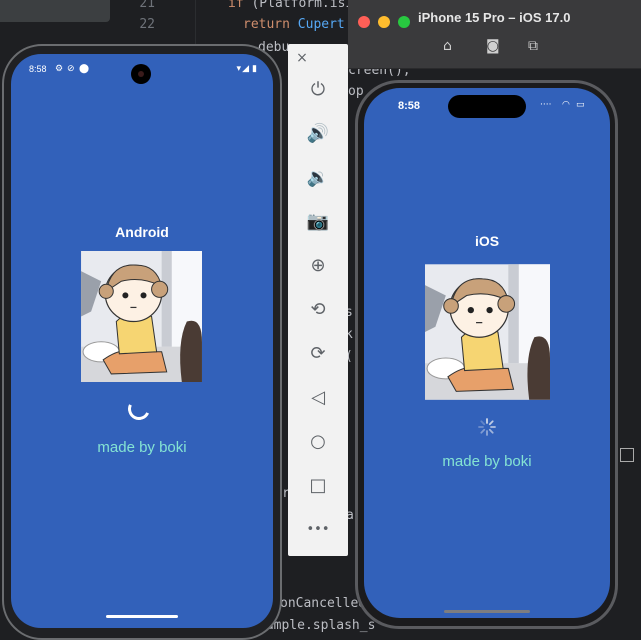 This screenshot has width=641, height=640. Describe the element at coordinates (384, 22) in the screenshot. I see `minimize-window-button` at that location.